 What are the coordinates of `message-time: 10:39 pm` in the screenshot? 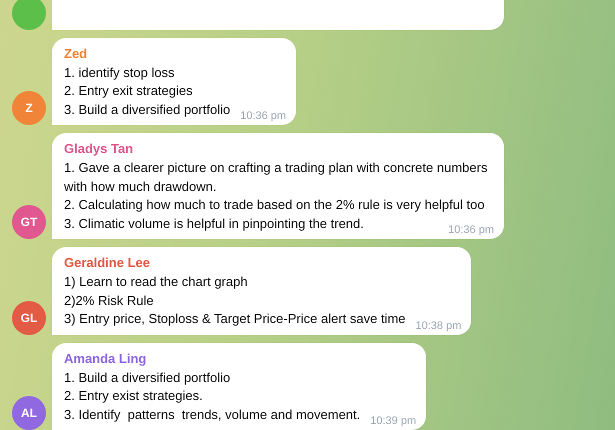 It's located at (393, 421).